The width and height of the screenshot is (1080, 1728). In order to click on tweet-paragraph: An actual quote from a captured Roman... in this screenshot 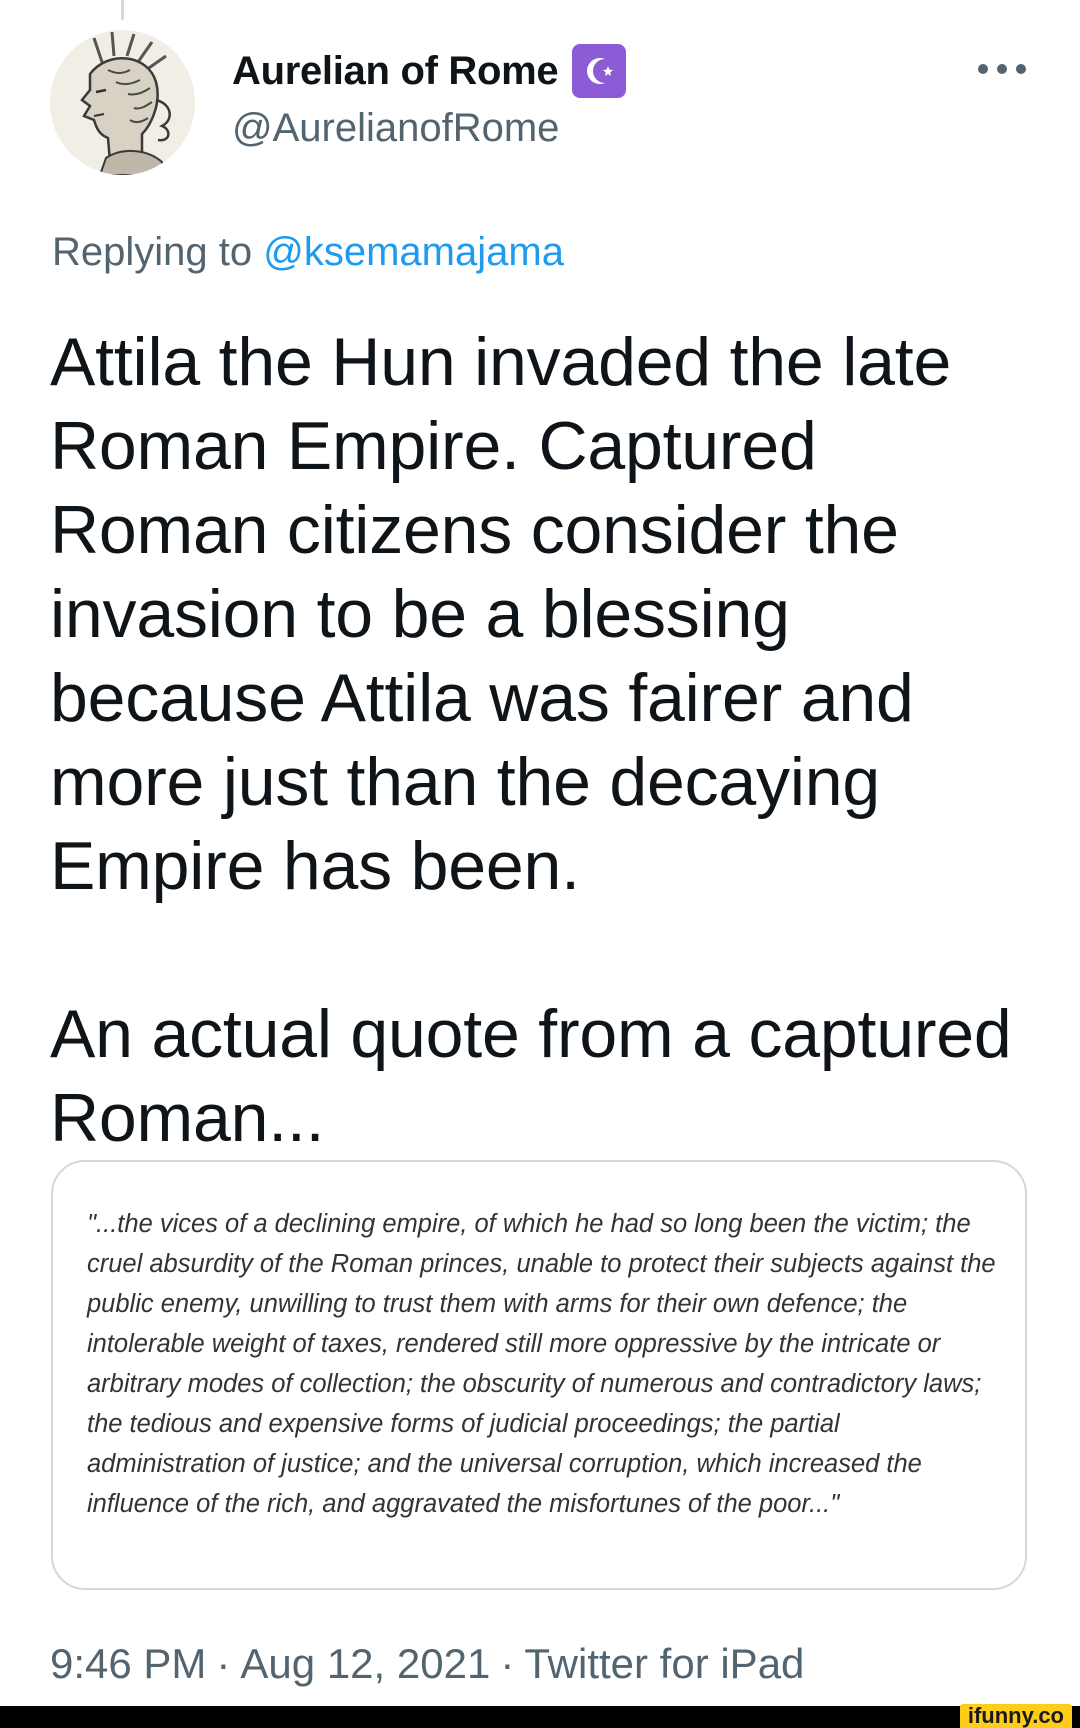, I will do `click(531, 1076)`.